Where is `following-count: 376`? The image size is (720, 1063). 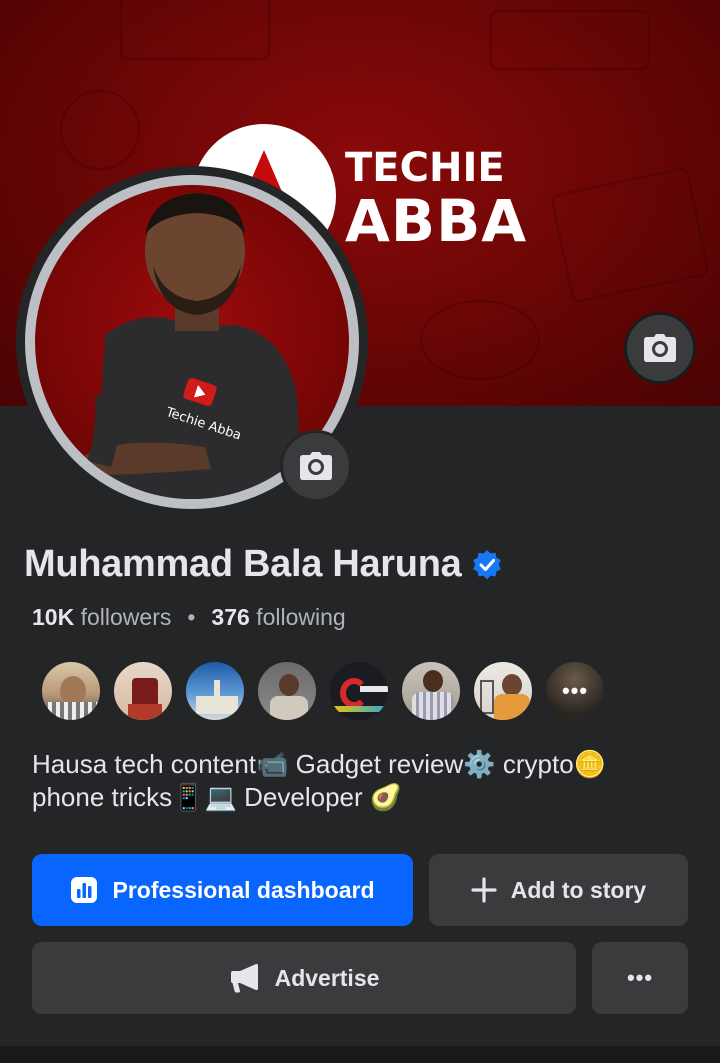
following-count: 376 is located at coordinates (230, 617).